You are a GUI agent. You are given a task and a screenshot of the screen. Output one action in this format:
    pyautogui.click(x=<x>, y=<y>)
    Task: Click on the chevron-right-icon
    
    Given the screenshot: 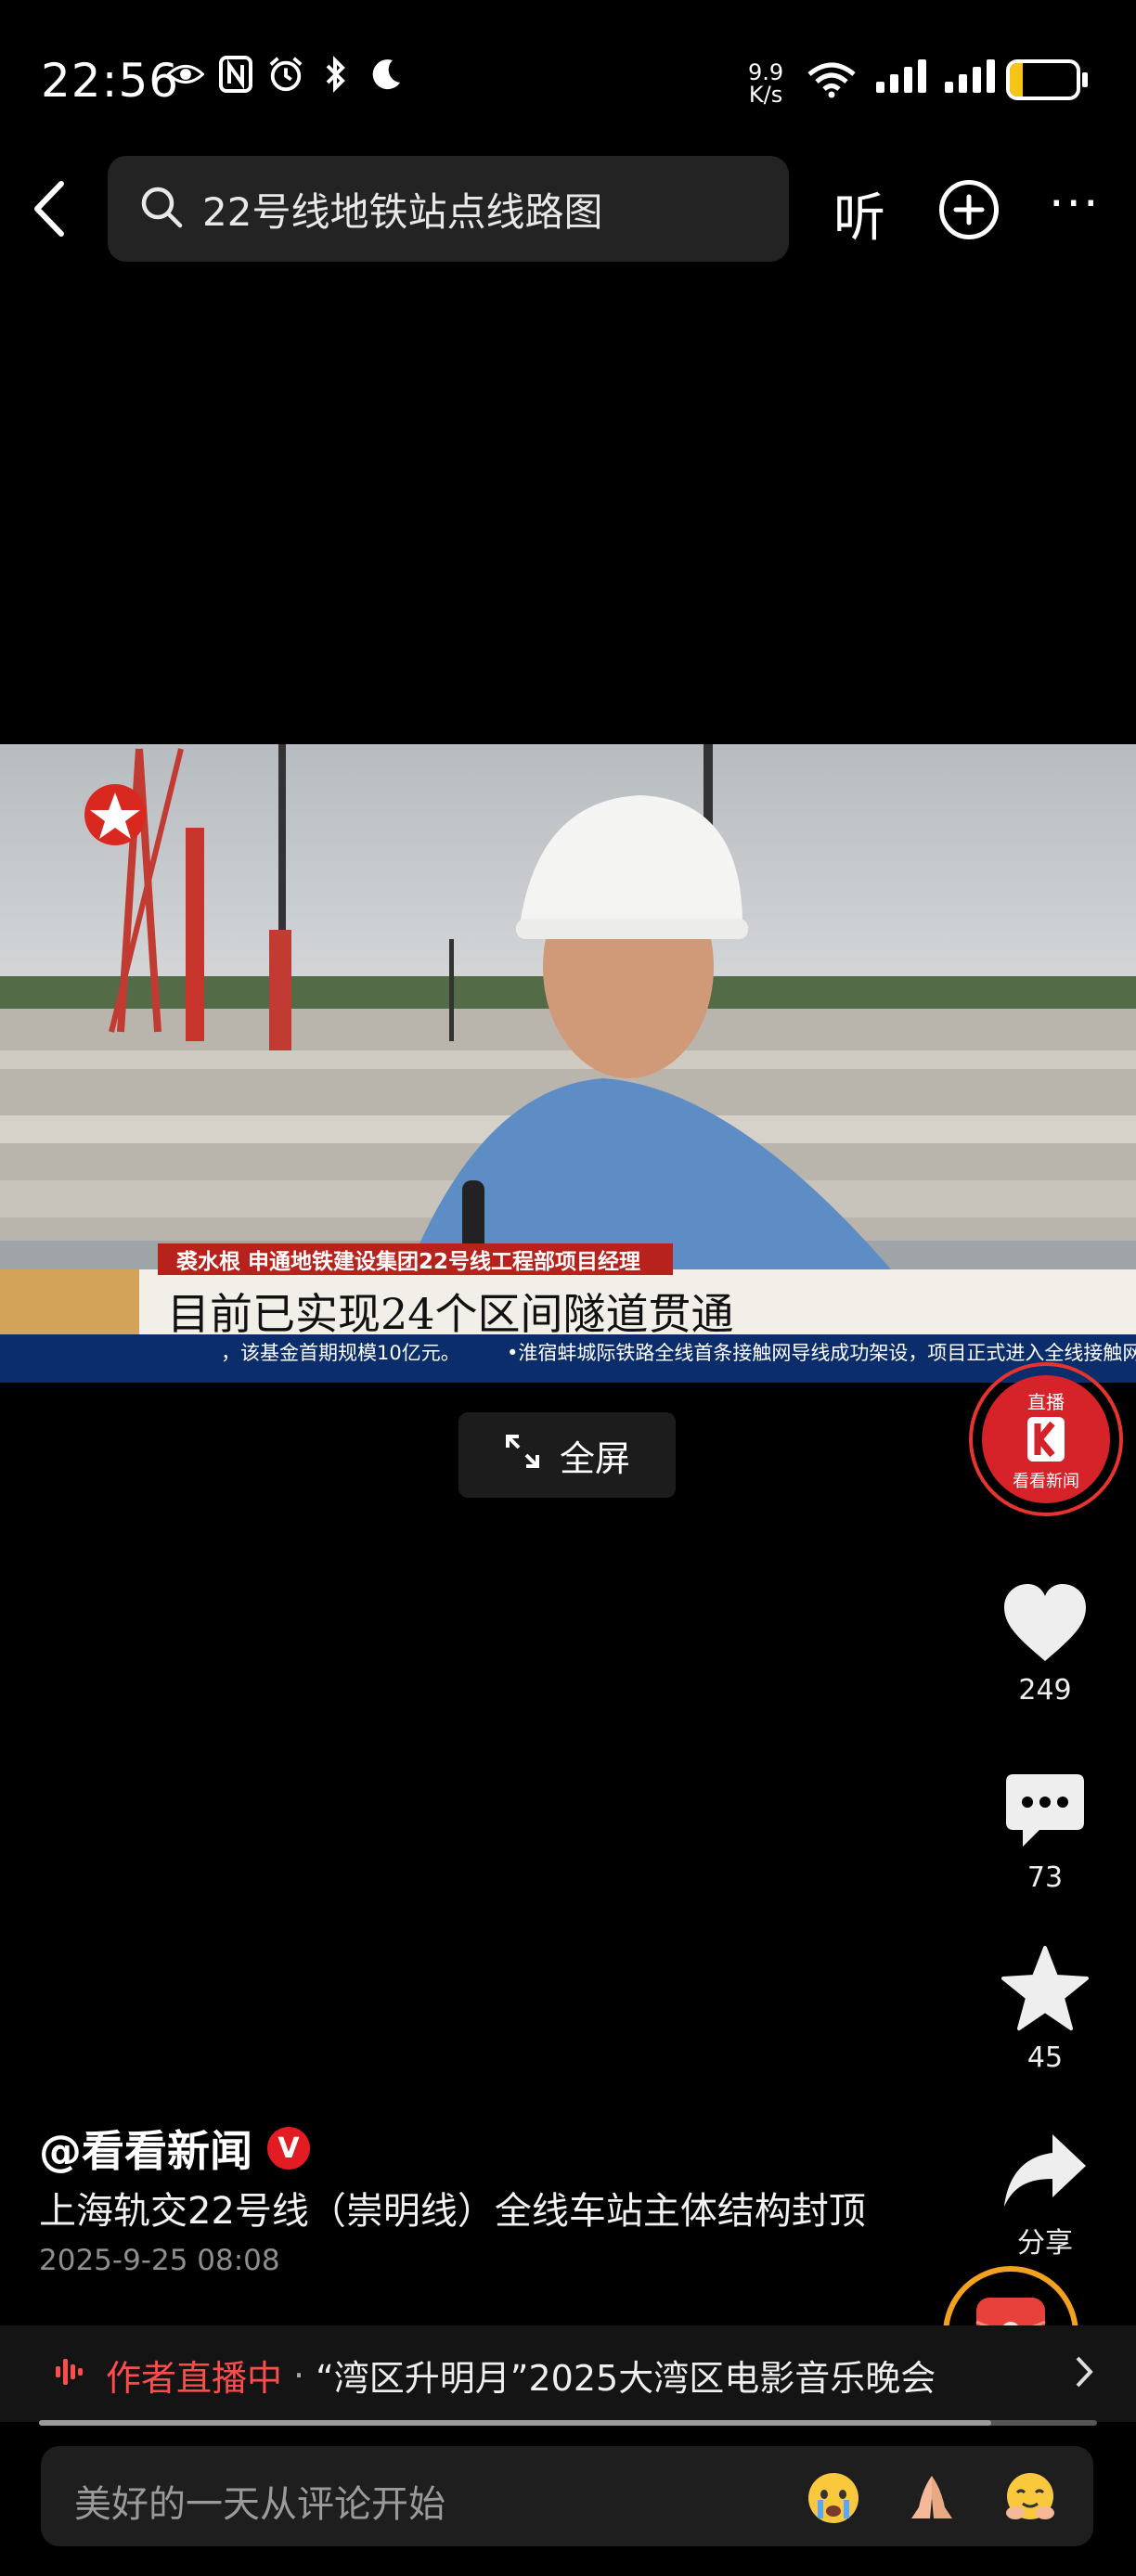 What is the action you would take?
    pyautogui.click(x=1084, y=2374)
    